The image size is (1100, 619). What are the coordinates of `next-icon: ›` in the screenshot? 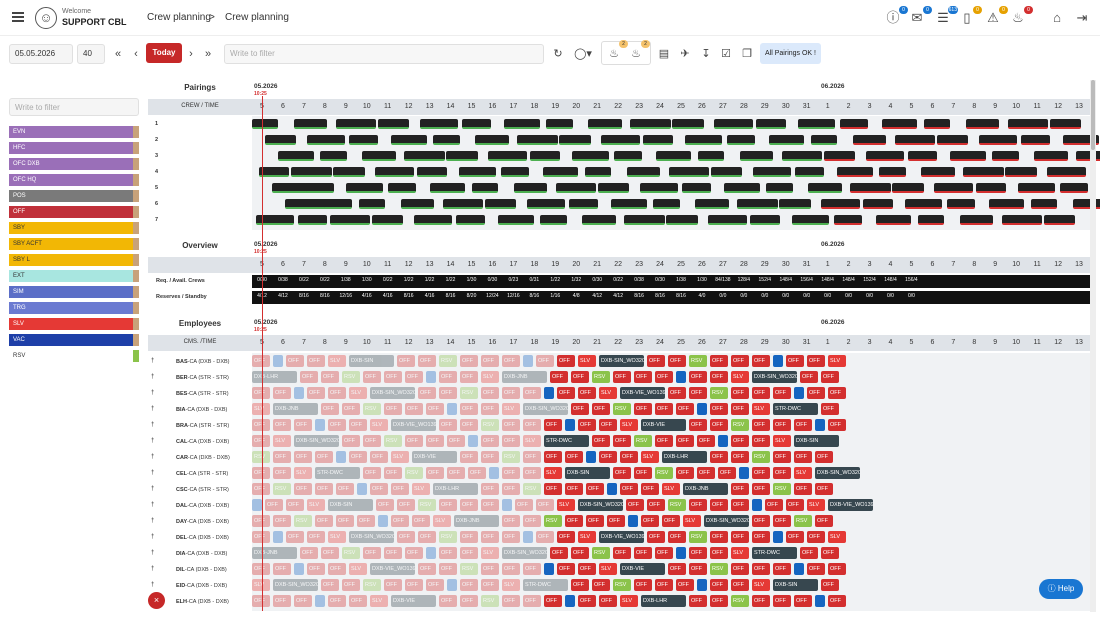 It's located at (191, 54).